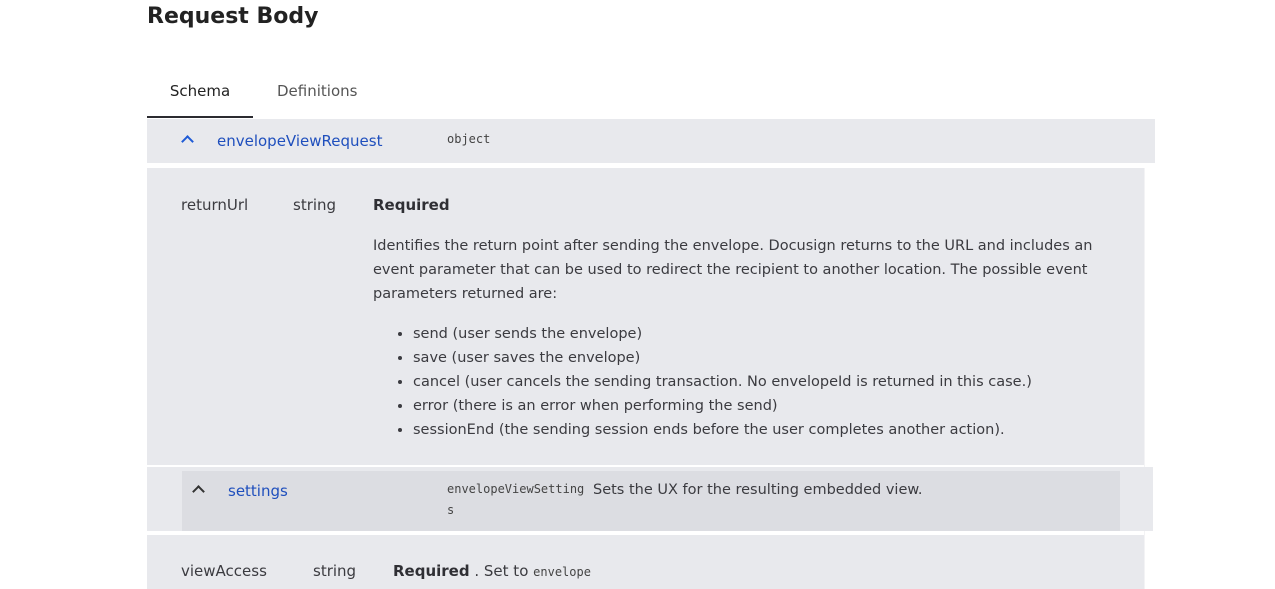 This screenshot has width=1275, height=589. I want to click on page-title: Request Body, so click(233, 16).